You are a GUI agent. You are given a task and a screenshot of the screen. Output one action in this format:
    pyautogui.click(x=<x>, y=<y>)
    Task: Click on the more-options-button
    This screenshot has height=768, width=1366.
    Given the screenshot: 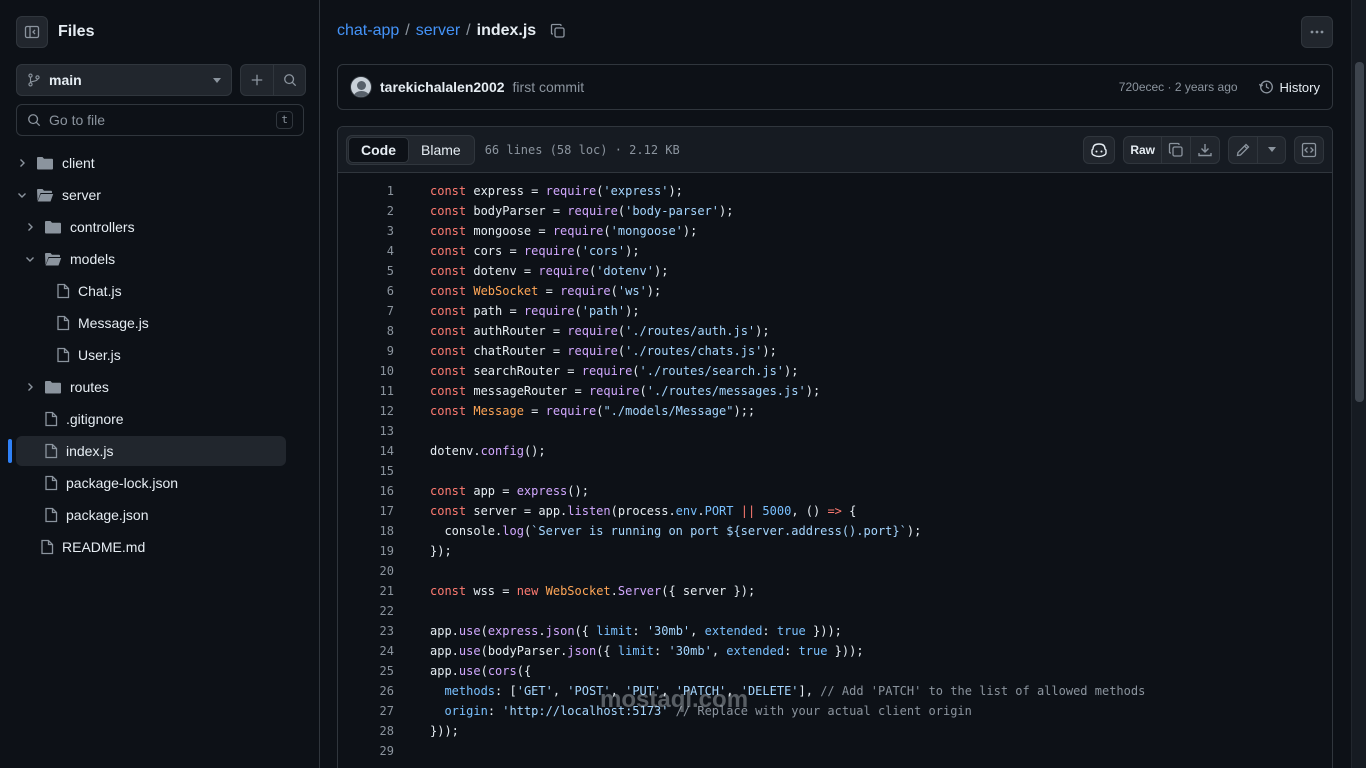 What is the action you would take?
    pyautogui.click(x=1317, y=32)
    